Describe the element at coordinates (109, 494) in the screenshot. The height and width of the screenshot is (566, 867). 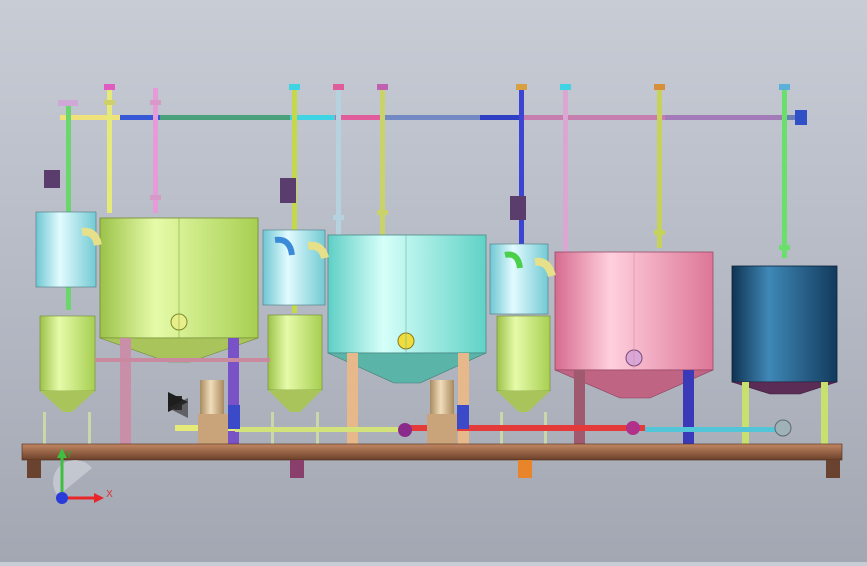
I see `x-axis-label: X` at that location.